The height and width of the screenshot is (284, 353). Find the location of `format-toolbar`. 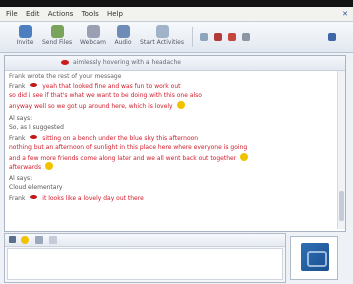

format-toolbar is located at coordinates (145, 240).